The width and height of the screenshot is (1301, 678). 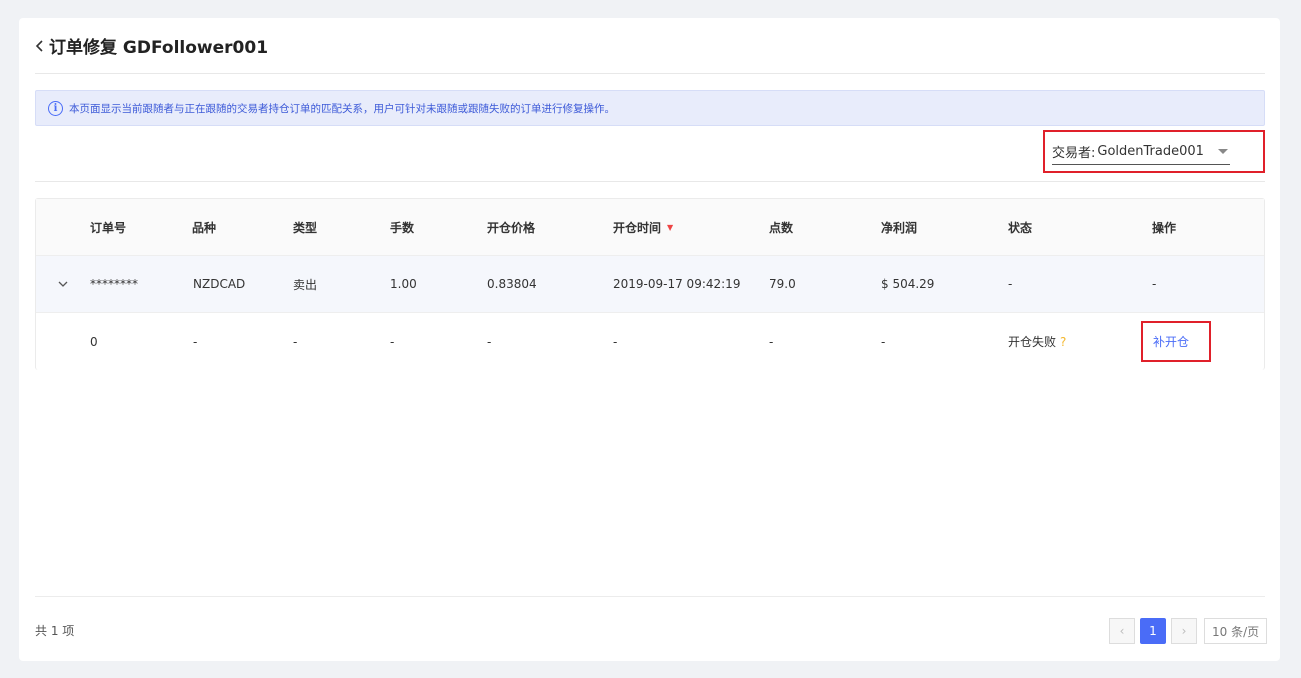 I want to click on col-header-type: 类型, so click(x=305, y=227).